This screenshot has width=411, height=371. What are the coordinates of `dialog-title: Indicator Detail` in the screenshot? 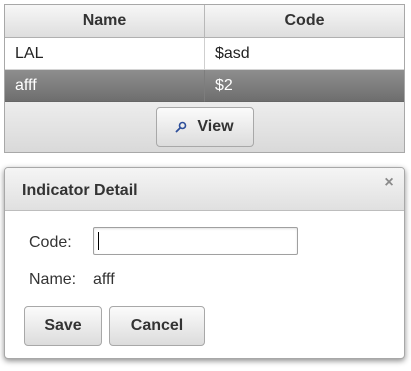 It's located at (80, 190).